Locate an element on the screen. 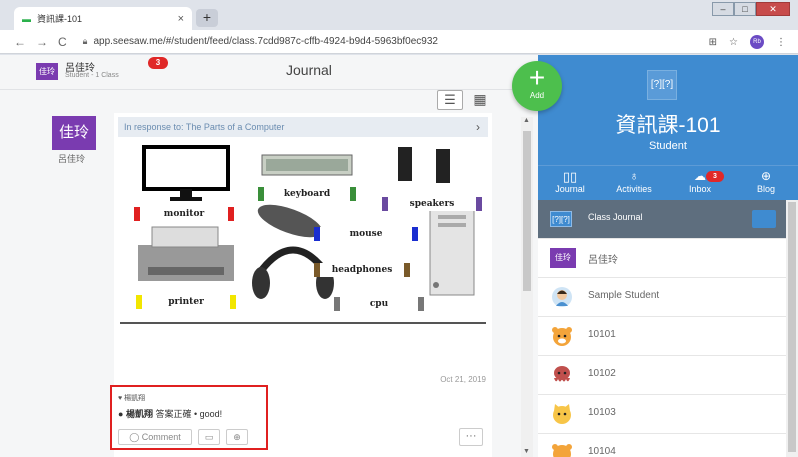 The width and height of the screenshot is (798, 457). more-options-button: ··· is located at coordinates (471, 437).